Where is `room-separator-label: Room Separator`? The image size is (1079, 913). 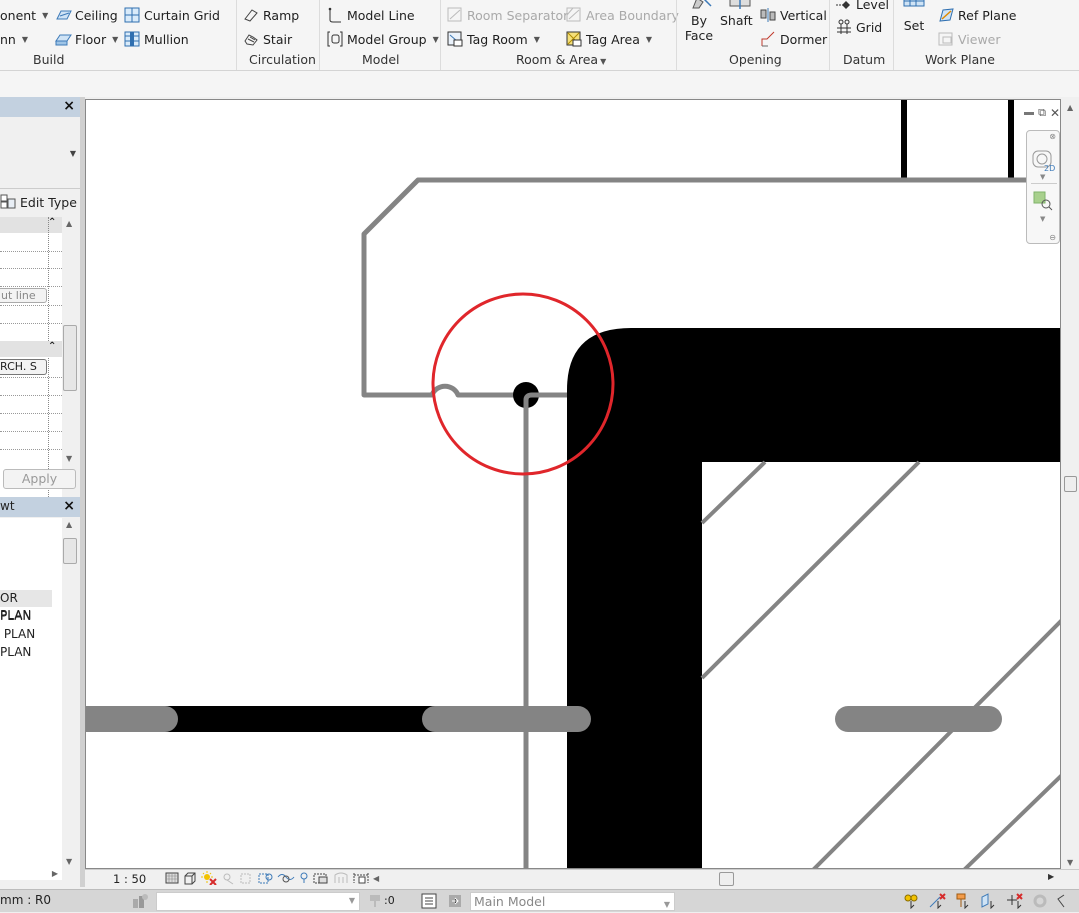
room-separator-label: Room Separator is located at coordinates (518, 15).